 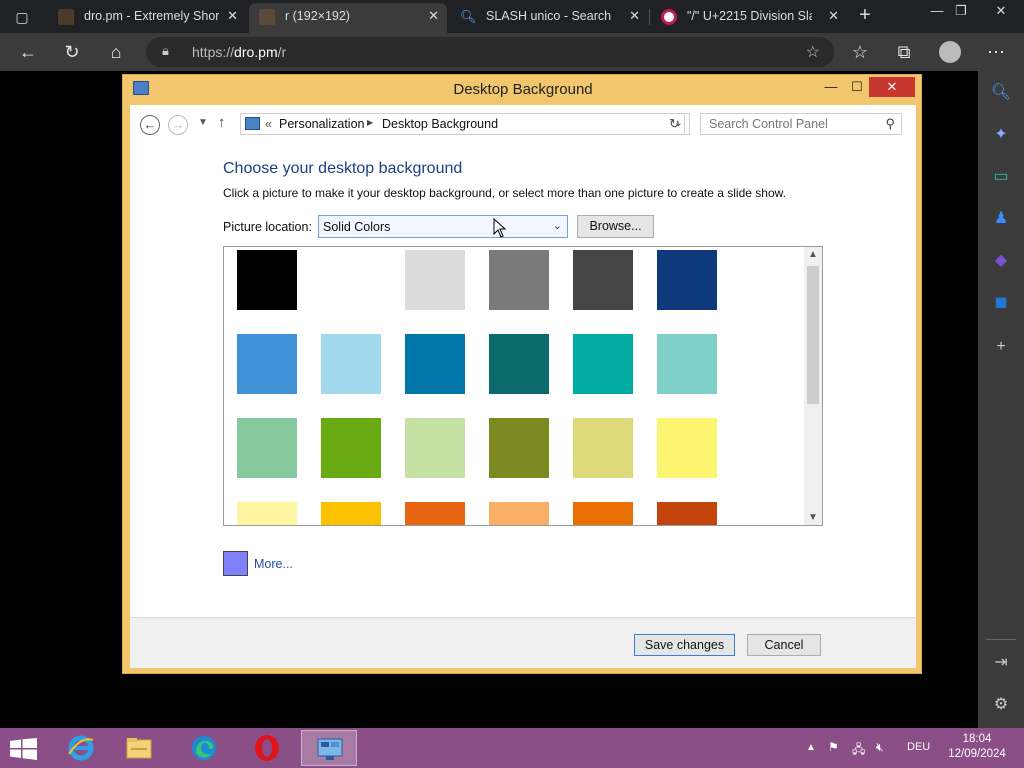 What do you see at coordinates (147, 18) in the screenshot?
I see `tab-dro-pm: dro.pm - Extremely Short ✕` at bounding box center [147, 18].